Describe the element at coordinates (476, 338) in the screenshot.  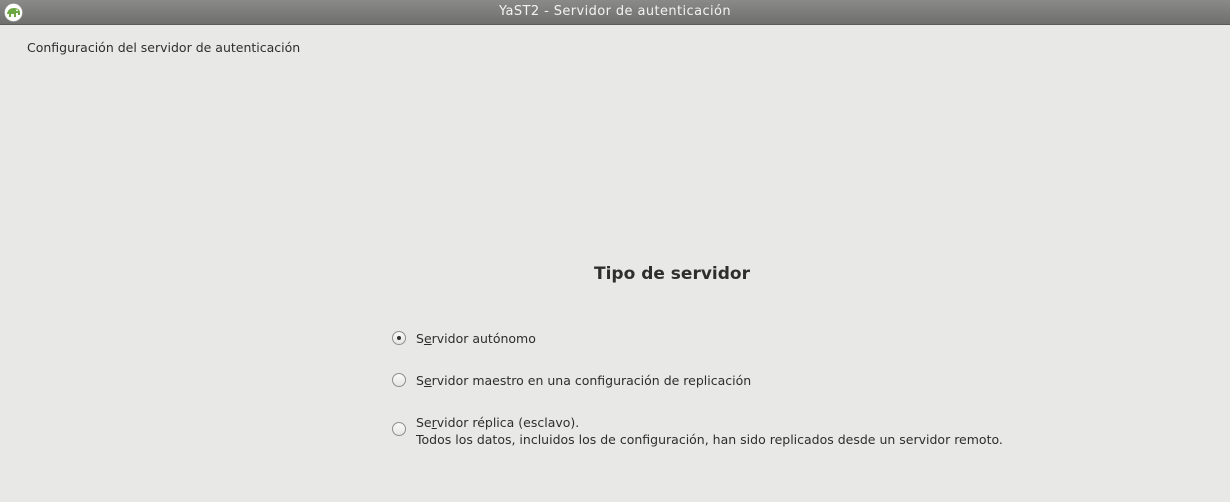
I see `radio-label-standalone: Servidor autónomo` at that location.